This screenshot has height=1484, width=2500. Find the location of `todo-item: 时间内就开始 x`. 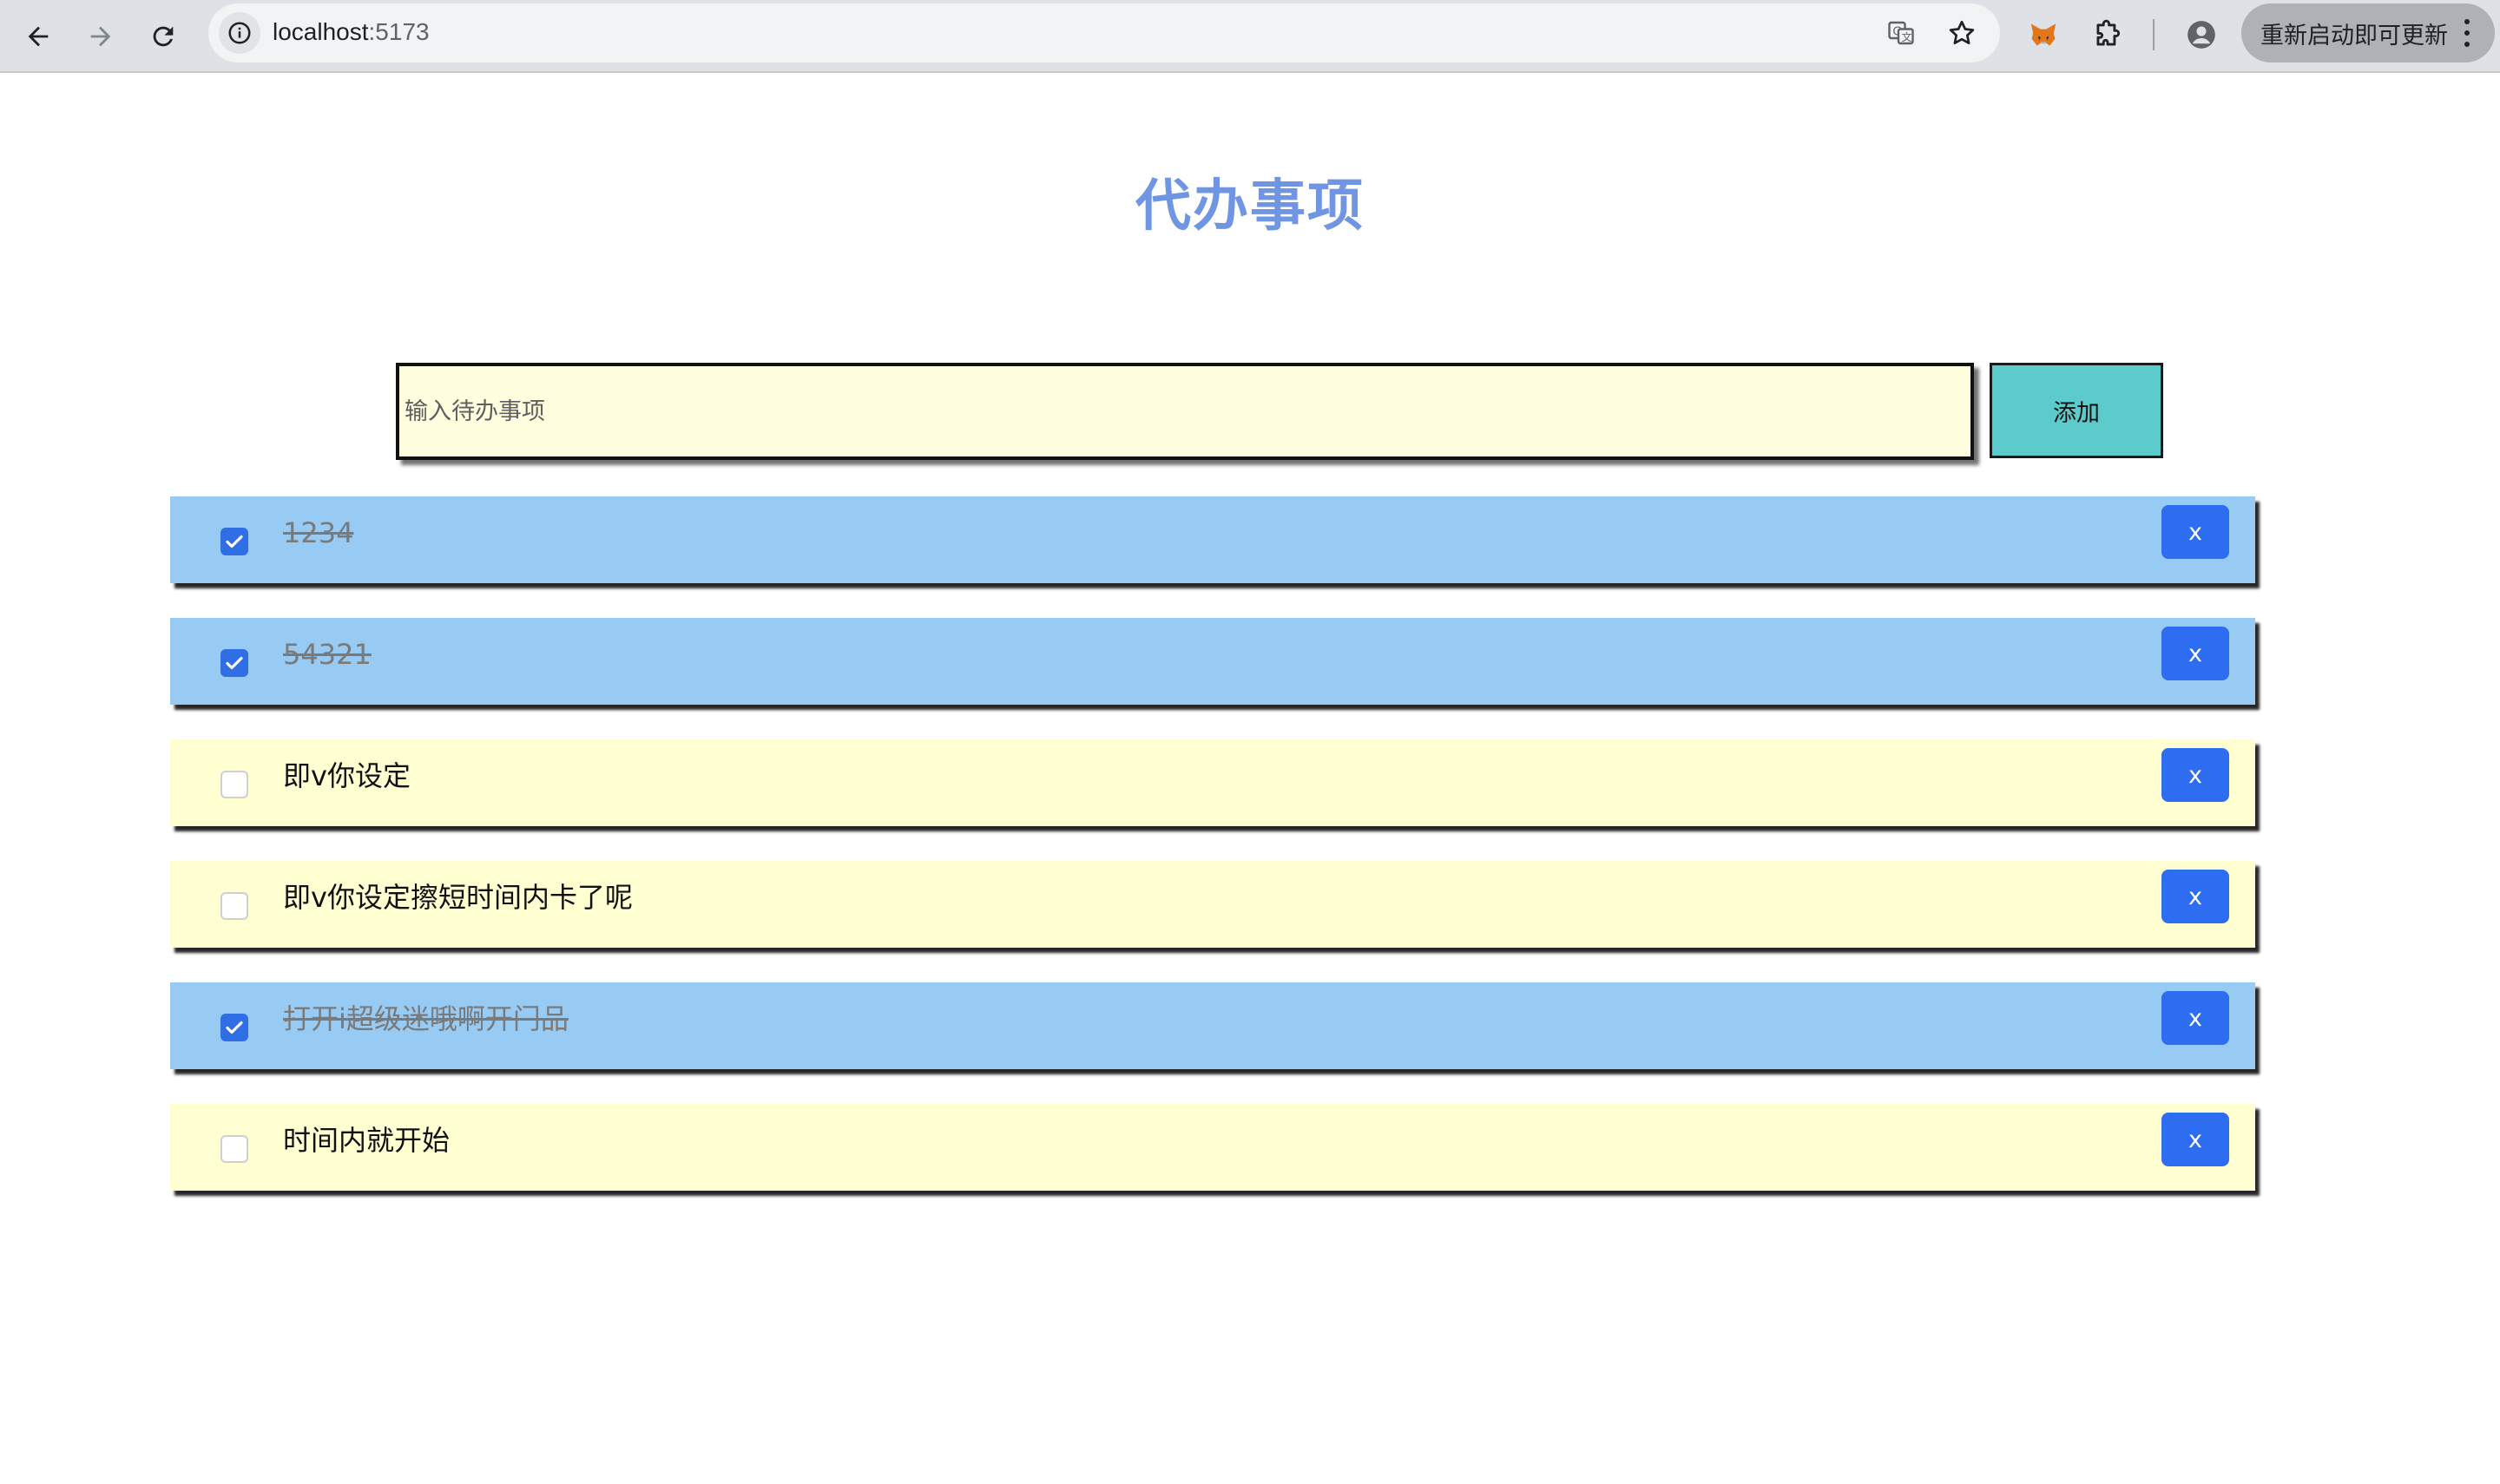

todo-item: 时间内就开始 x is located at coordinates (1212, 1148).